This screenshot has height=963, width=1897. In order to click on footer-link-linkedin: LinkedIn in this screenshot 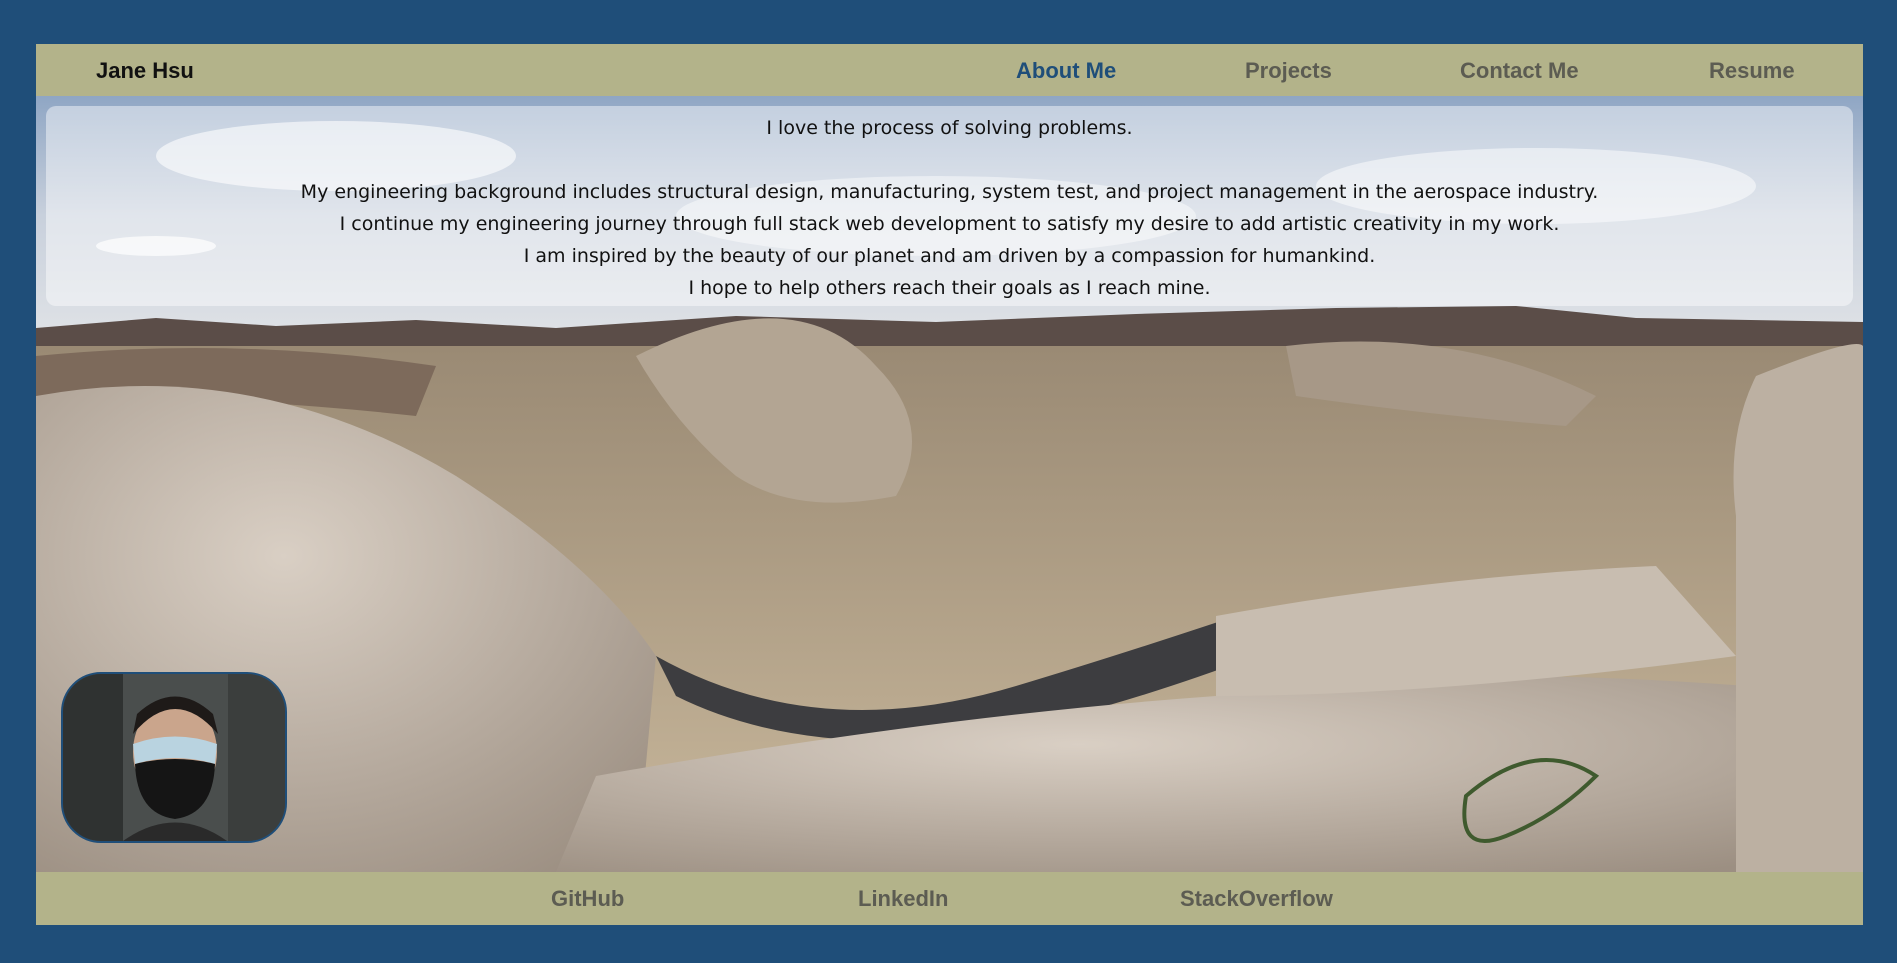, I will do `click(903, 899)`.